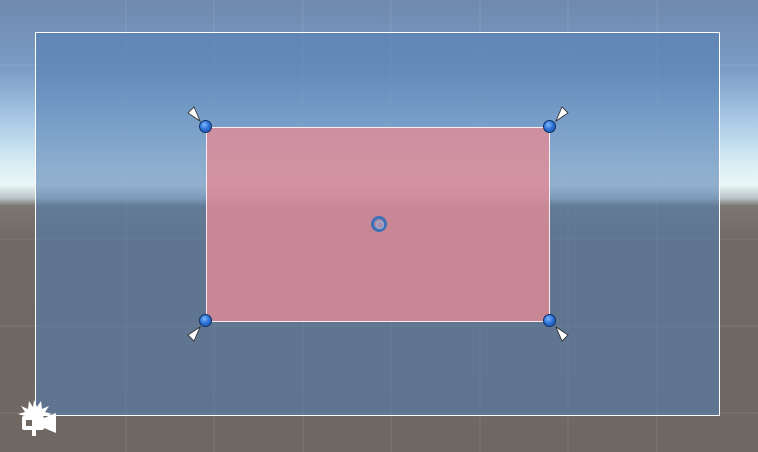  What do you see at coordinates (549, 126) in the screenshot?
I see `rect-handle-top-right` at bounding box center [549, 126].